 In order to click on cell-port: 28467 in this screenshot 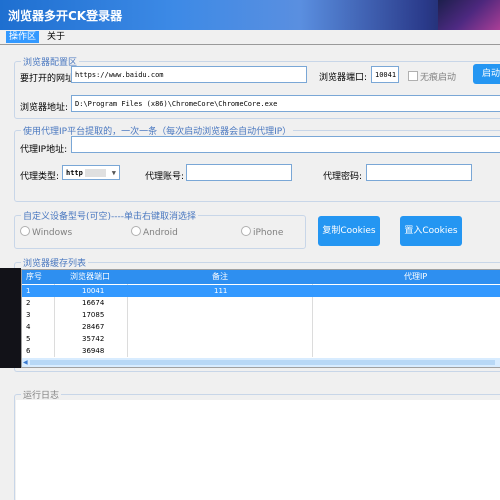, I will do `click(93, 327)`.